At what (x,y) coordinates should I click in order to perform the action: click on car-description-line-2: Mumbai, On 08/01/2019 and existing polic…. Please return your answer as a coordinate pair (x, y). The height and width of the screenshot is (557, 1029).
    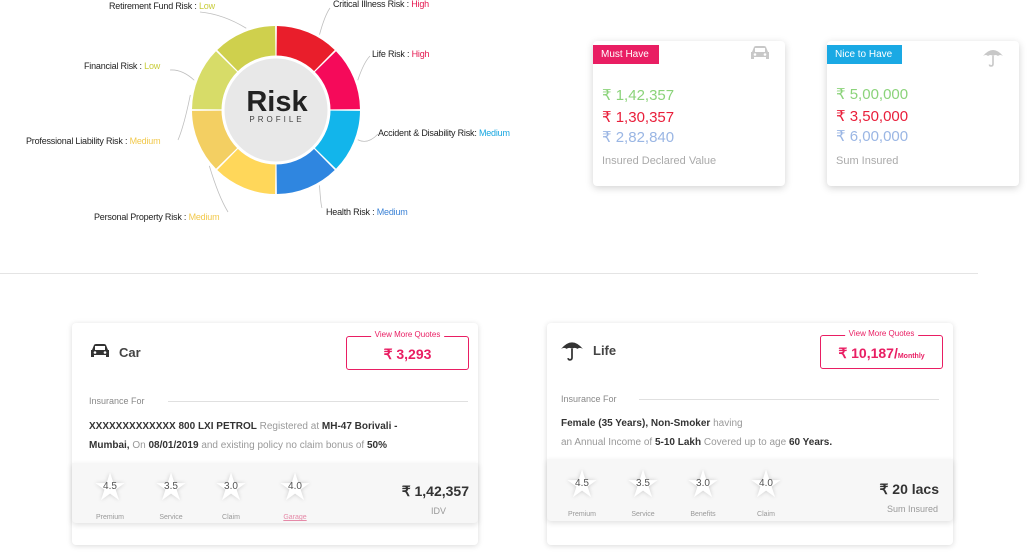
    Looking at the image, I should click on (279, 445).